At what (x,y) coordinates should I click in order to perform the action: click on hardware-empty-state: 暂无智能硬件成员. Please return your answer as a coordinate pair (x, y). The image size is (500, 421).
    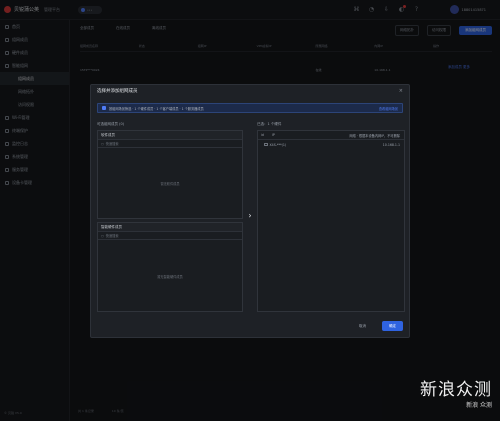
    Looking at the image, I should click on (170, 276).